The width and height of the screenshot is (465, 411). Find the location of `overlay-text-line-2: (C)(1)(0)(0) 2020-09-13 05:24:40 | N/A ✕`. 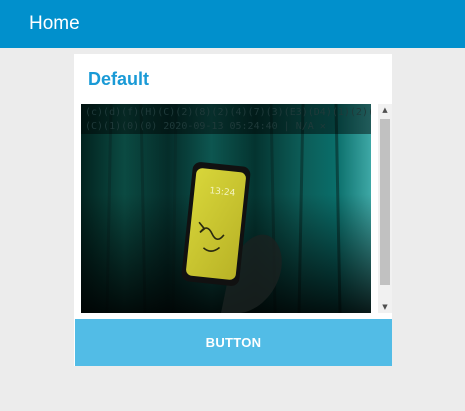

overlay-text-line-2: (C)(1)(0)(0) 2020-09-13 05:24:40 | N/A ✕ is located at coordinates (205, 126).